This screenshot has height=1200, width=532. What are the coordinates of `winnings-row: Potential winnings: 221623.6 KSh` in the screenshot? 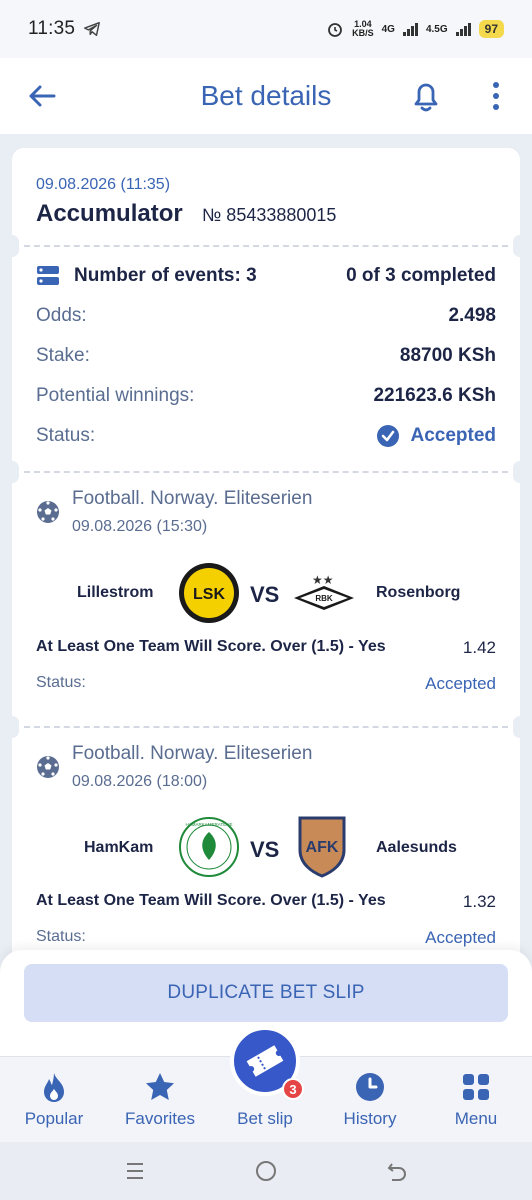 It's located at (266, 396).